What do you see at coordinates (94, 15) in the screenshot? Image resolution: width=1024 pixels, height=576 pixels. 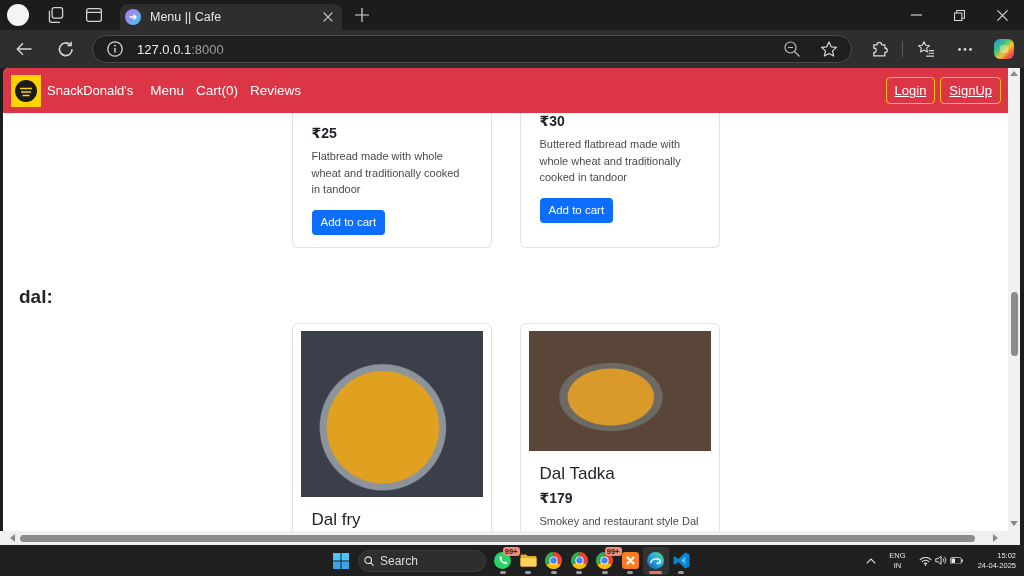 I see `tab-actions-icon` at bounding box center [94, 15].